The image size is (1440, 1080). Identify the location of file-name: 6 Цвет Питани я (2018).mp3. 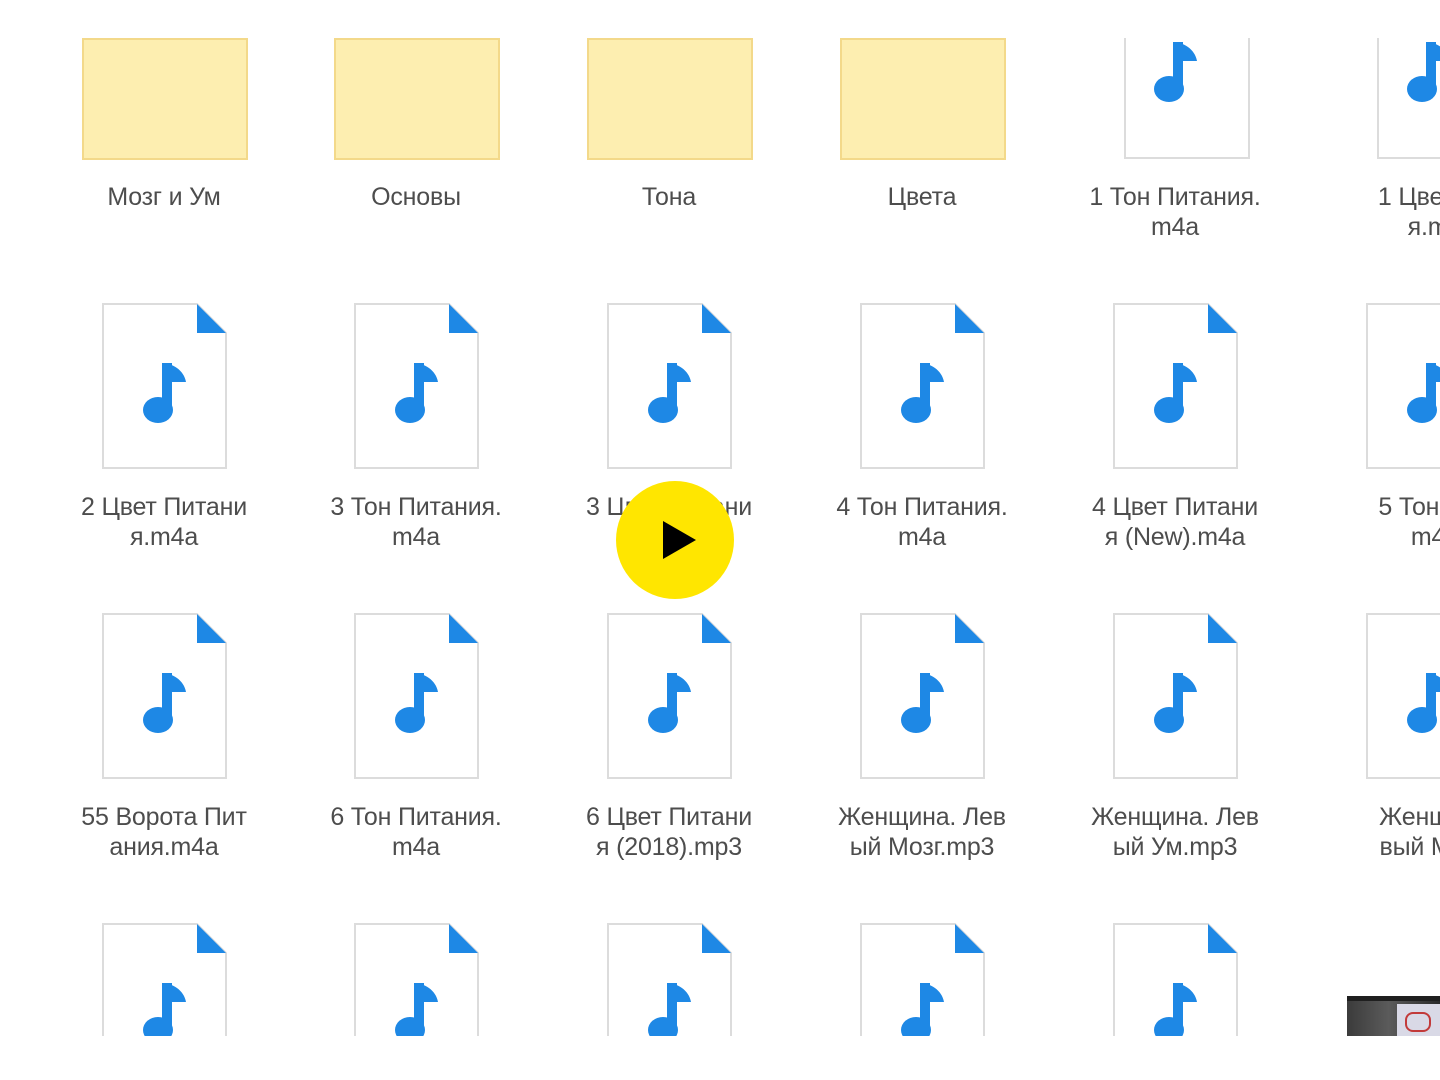
(669, 832).